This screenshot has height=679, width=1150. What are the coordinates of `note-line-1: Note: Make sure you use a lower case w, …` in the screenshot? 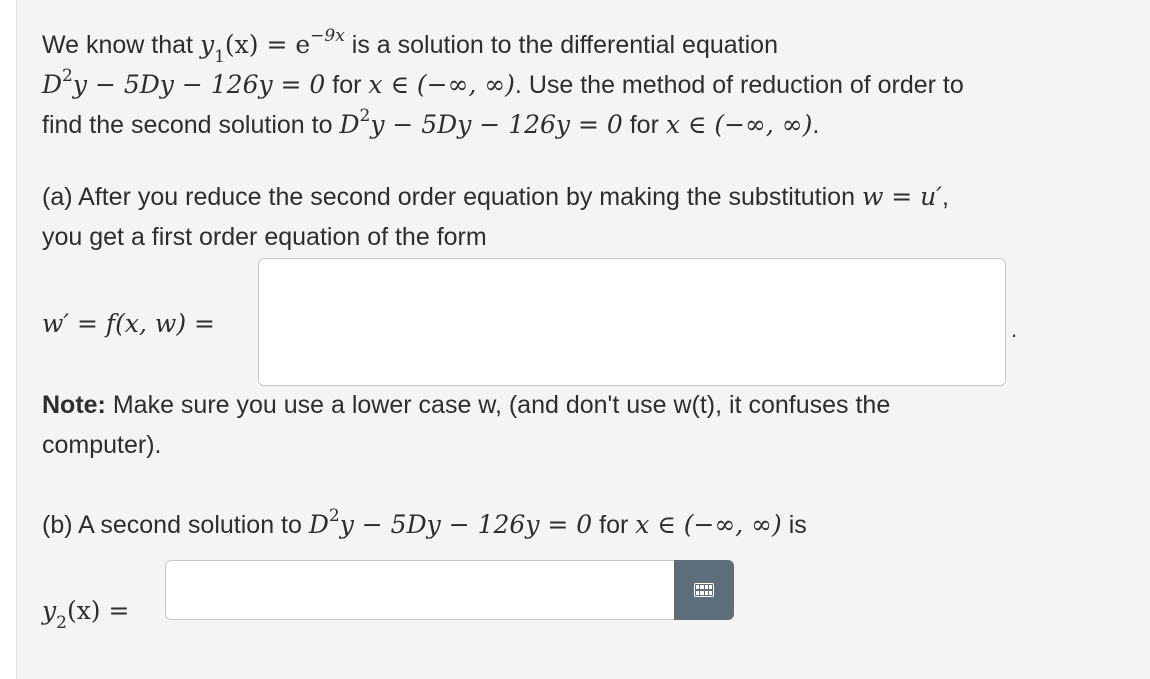 It's located at (466, 405).